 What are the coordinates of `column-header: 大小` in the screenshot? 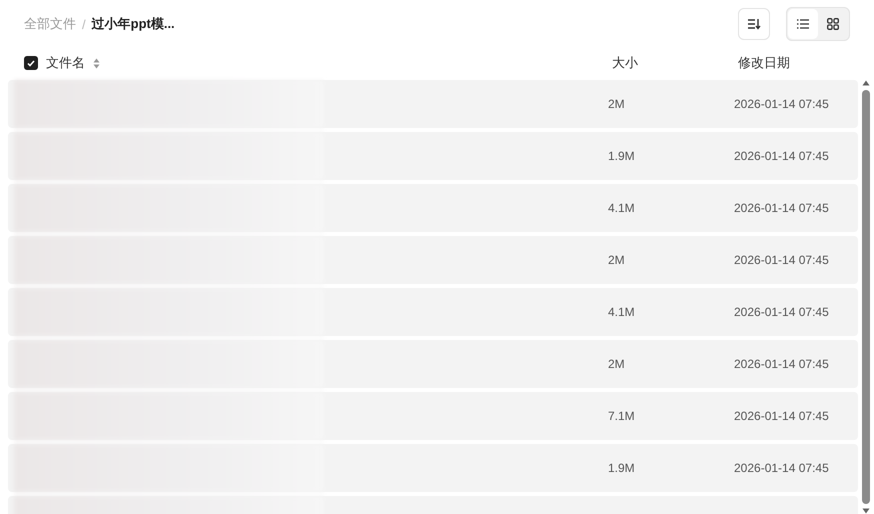 It's located at (625, 63).